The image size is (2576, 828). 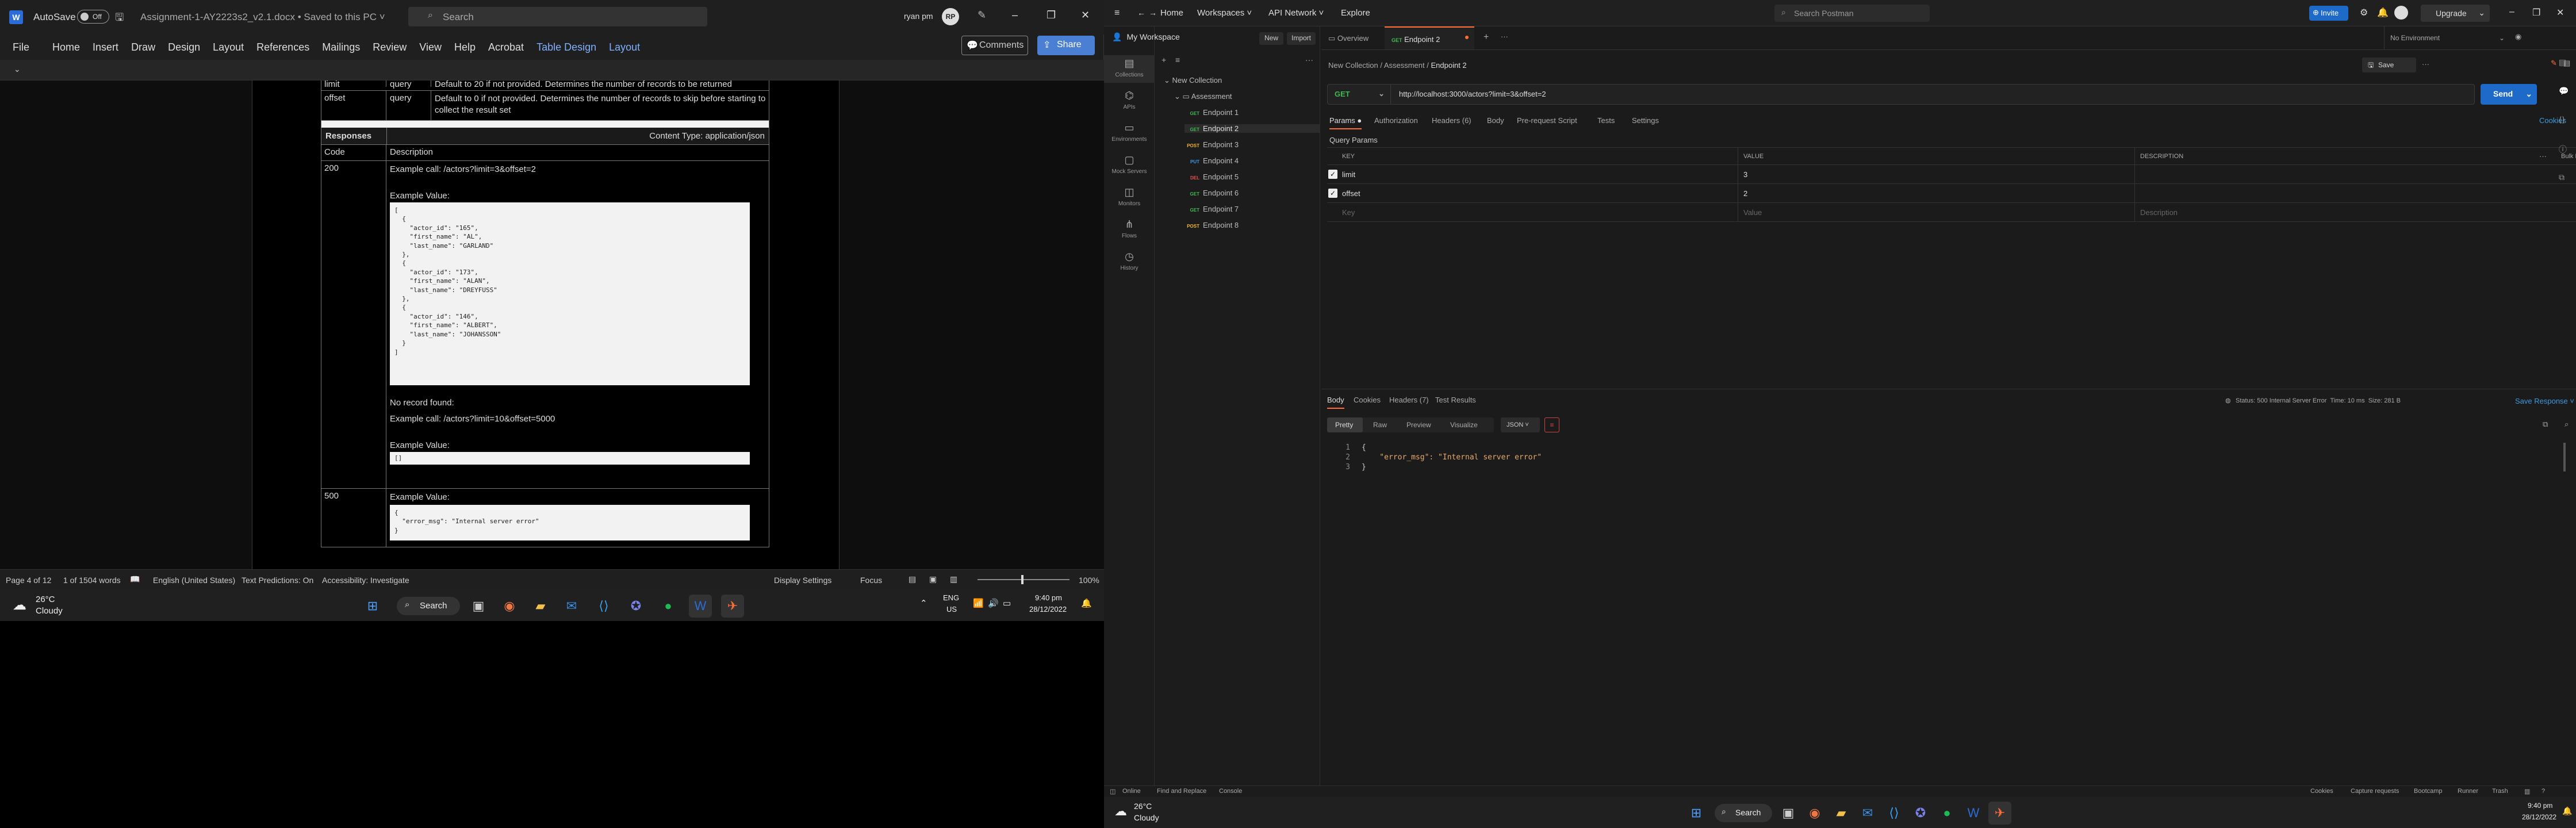 What do you see at coordinates (1211, 160) in the screenshot?
I see `endpoint-item: PUT Endpoint 4` at bounding box center [1211, 160].